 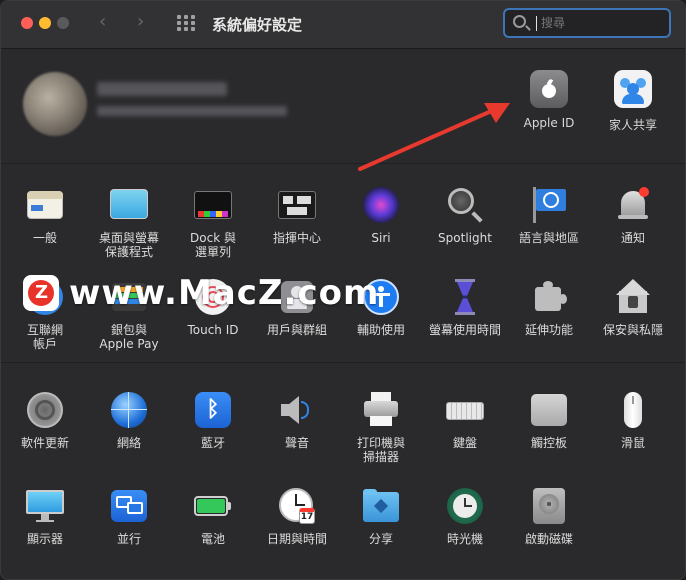 I want to click on macz-logo-icon, so click(x=41, y=293).